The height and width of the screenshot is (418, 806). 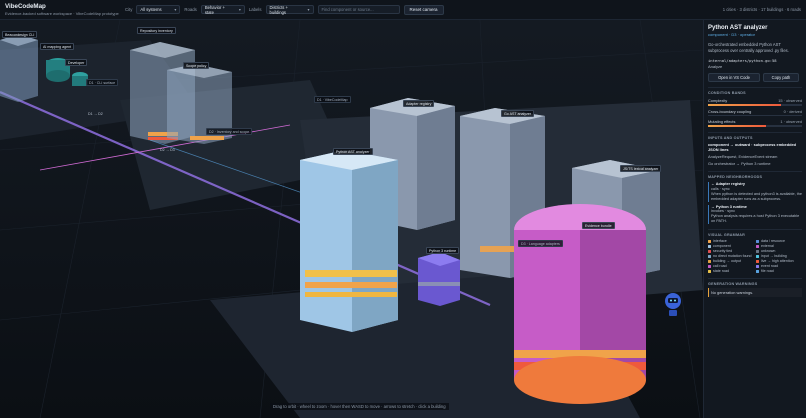 What do you see at coordinates (129, 9) in the screenshot?
I see `city-label: City` at bounding box center [129, 9].